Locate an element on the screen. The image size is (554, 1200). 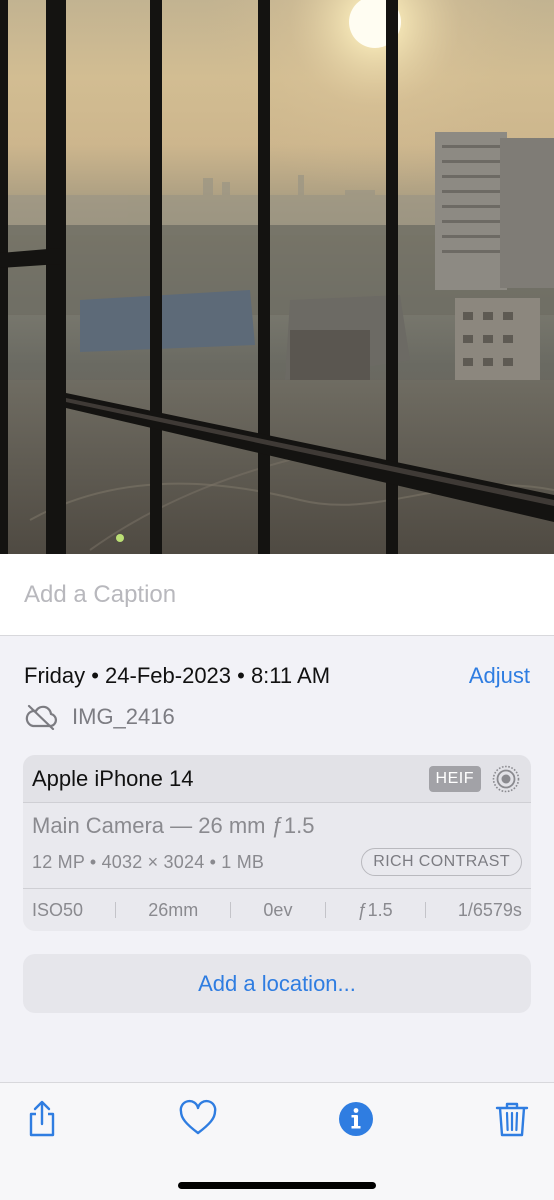
delete-button is located at coordinates (512, 1119).